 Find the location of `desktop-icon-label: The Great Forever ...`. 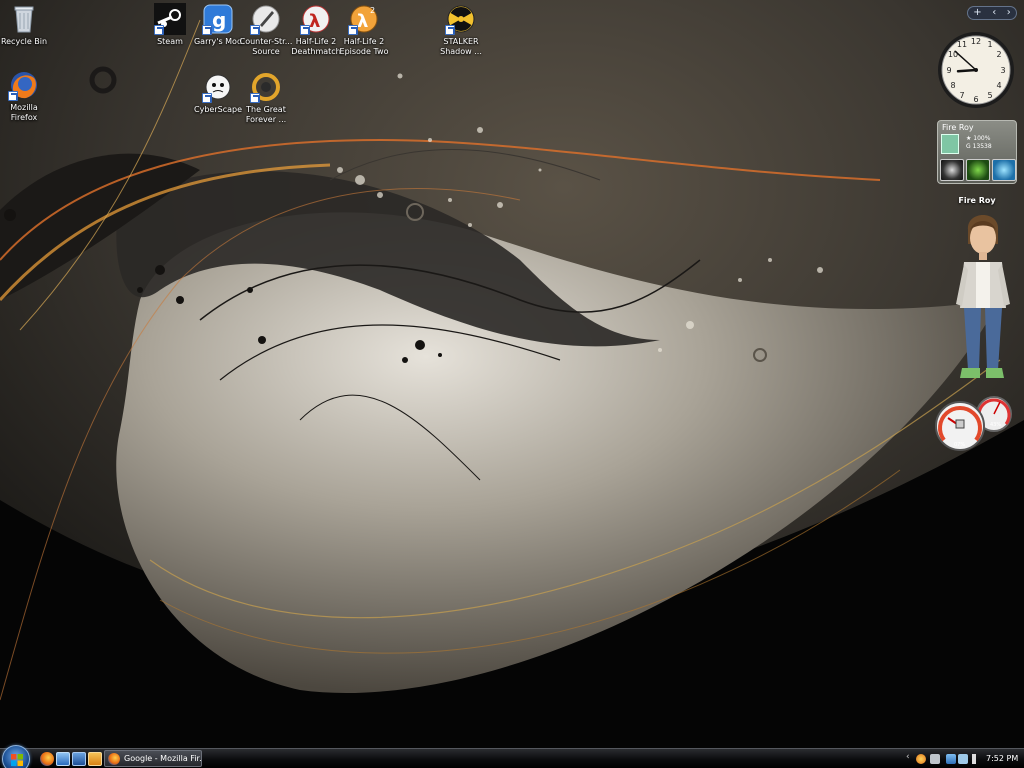

desktop-icon-label: The Great Forever ... is located at coordinates (266, 114).